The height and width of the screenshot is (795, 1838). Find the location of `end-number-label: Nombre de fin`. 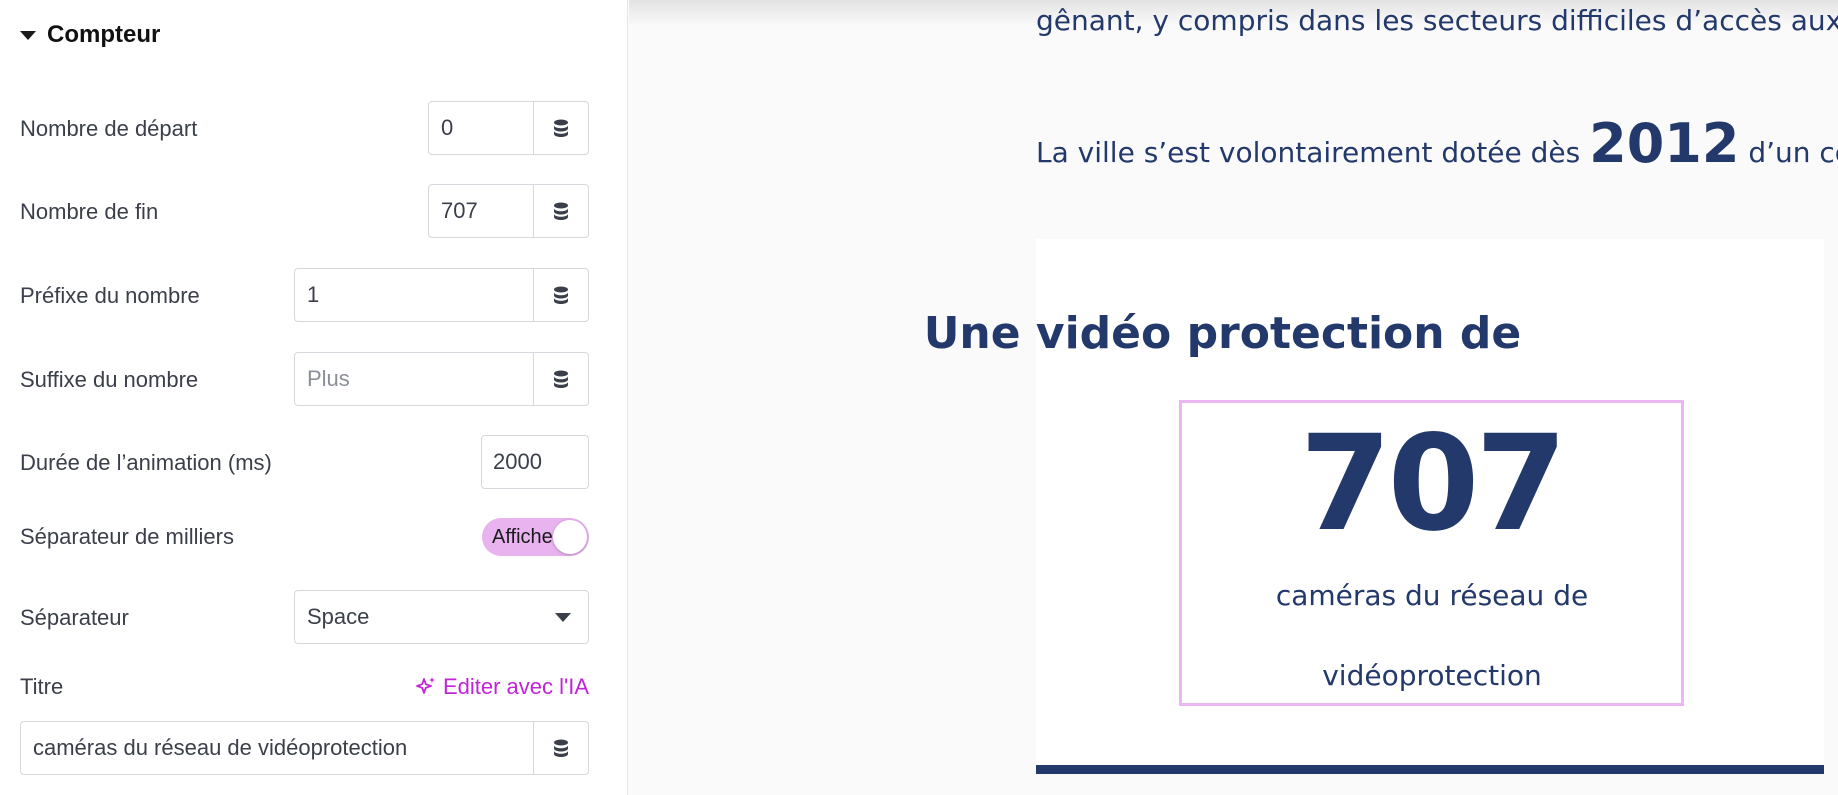

end-number-label: Nombre de fin is located at coordinates (89, 211).